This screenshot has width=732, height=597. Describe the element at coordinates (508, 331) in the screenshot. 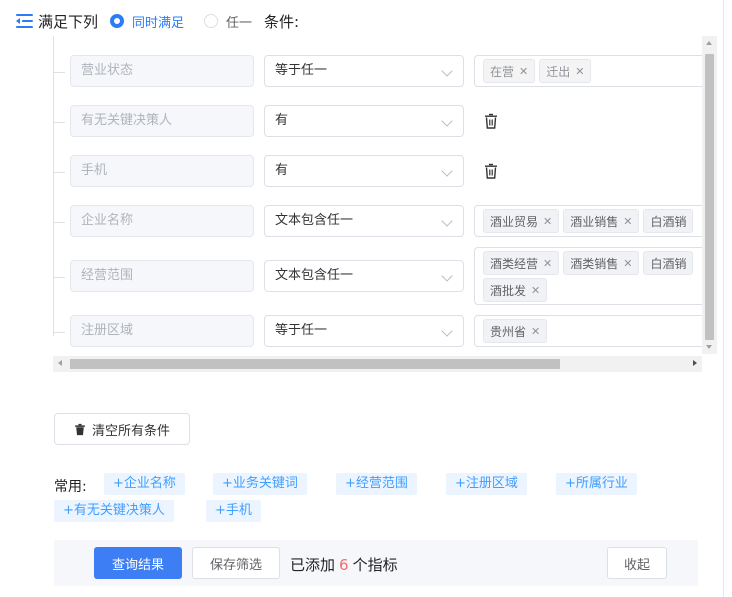

I see `tag-text: 贵州省` at that location.